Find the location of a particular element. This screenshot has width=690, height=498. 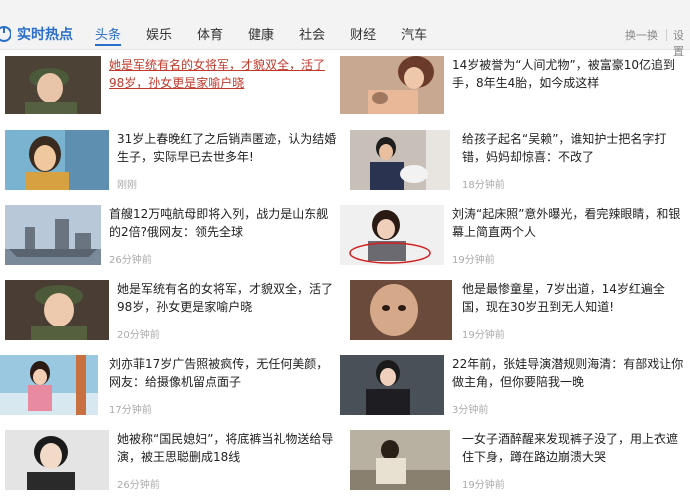

news-item: 她是军统有名的女将军，才貌双全，活了98岁，孙女更是家喻户晓 is located at coordinates (172, 86).